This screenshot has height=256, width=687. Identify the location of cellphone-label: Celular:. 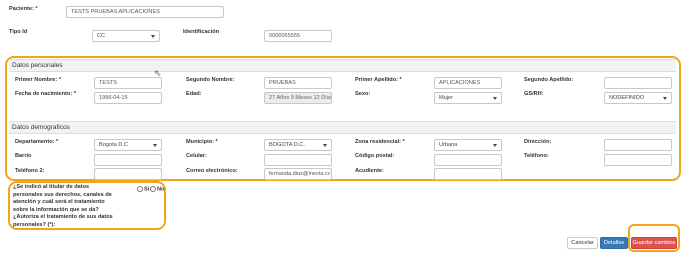
(196, 156).